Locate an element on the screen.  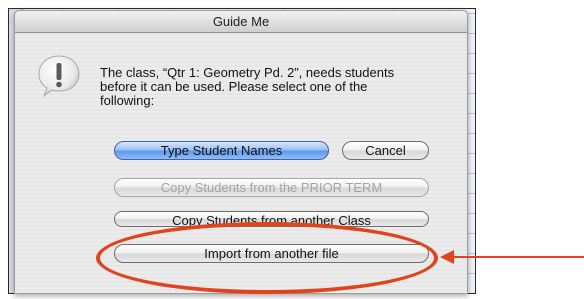
copy-students-another-class-button: Copy Students from another Class is located at coordinates (271, 219).